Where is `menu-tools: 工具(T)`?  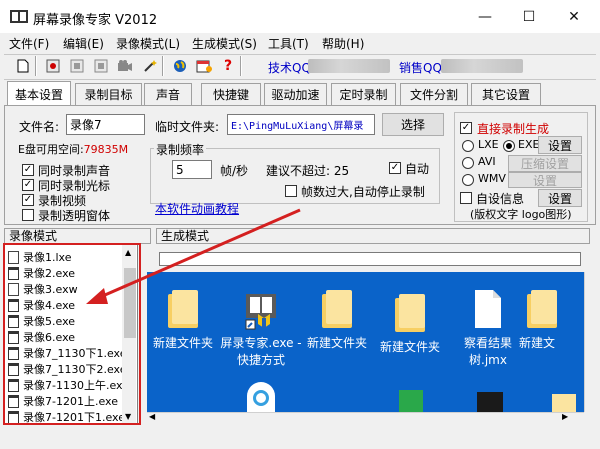
menu-tools: 工具(T) is located at coordinates (288, 43).